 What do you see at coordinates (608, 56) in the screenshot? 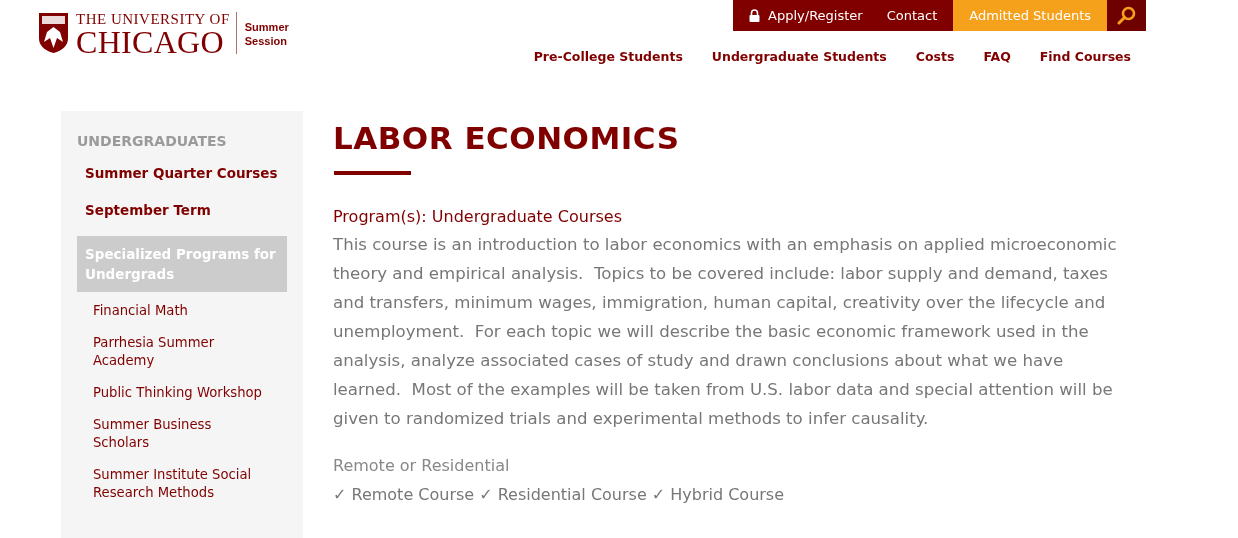
I see `nav-link: Pre-College Students` at bounding box center [608, 56].